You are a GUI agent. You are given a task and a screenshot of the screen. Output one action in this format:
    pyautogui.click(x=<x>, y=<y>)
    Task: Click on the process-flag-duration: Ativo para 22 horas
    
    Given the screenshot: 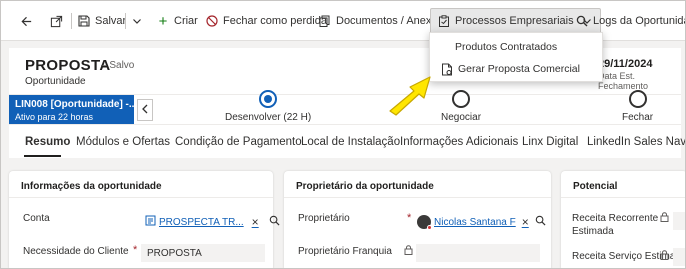 What is the action you would take?
    pyautogui.click(x=54, y=117)
    